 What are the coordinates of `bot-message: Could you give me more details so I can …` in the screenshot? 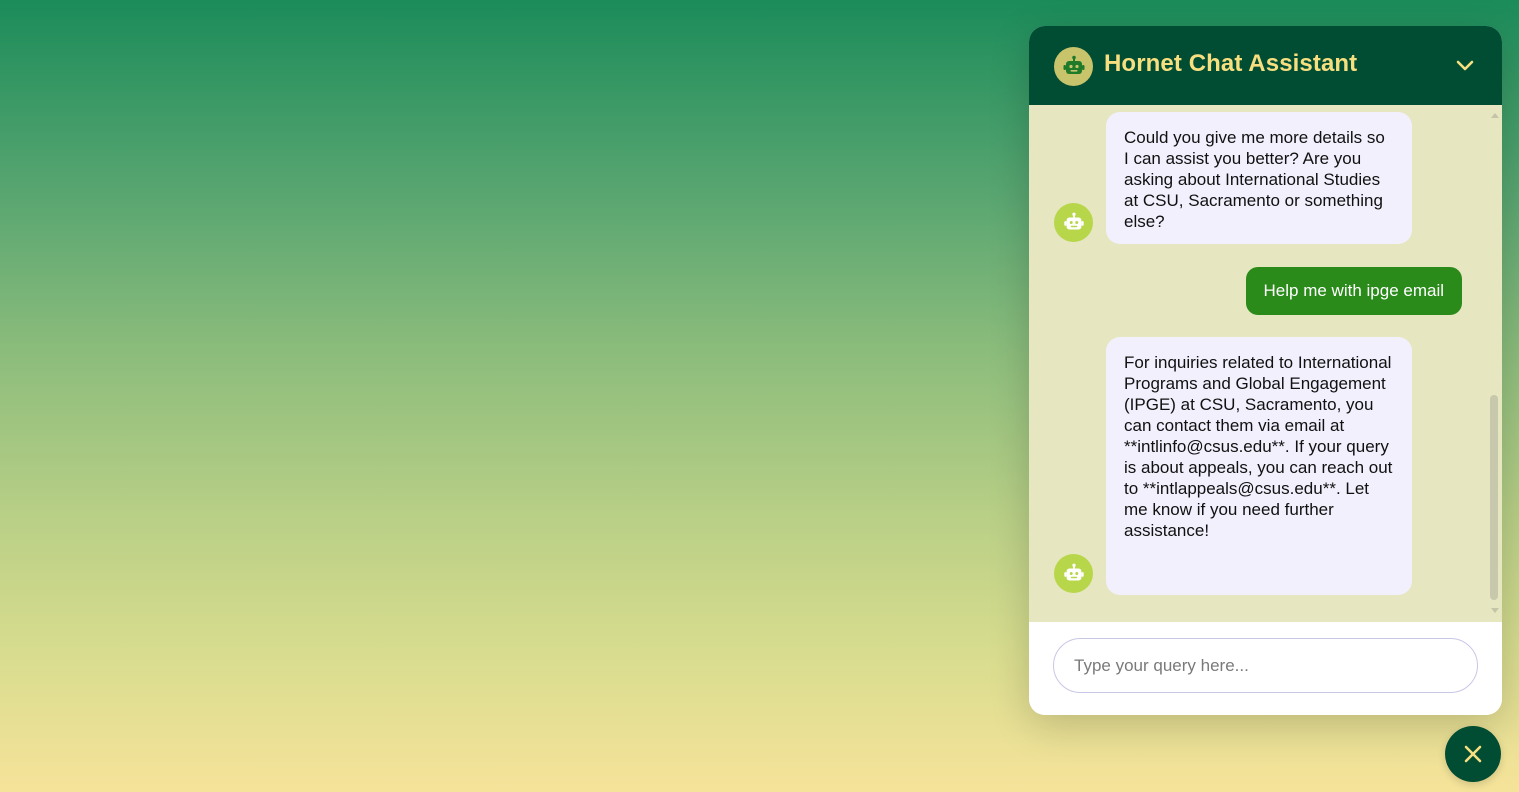 It's located at (1259, 178).